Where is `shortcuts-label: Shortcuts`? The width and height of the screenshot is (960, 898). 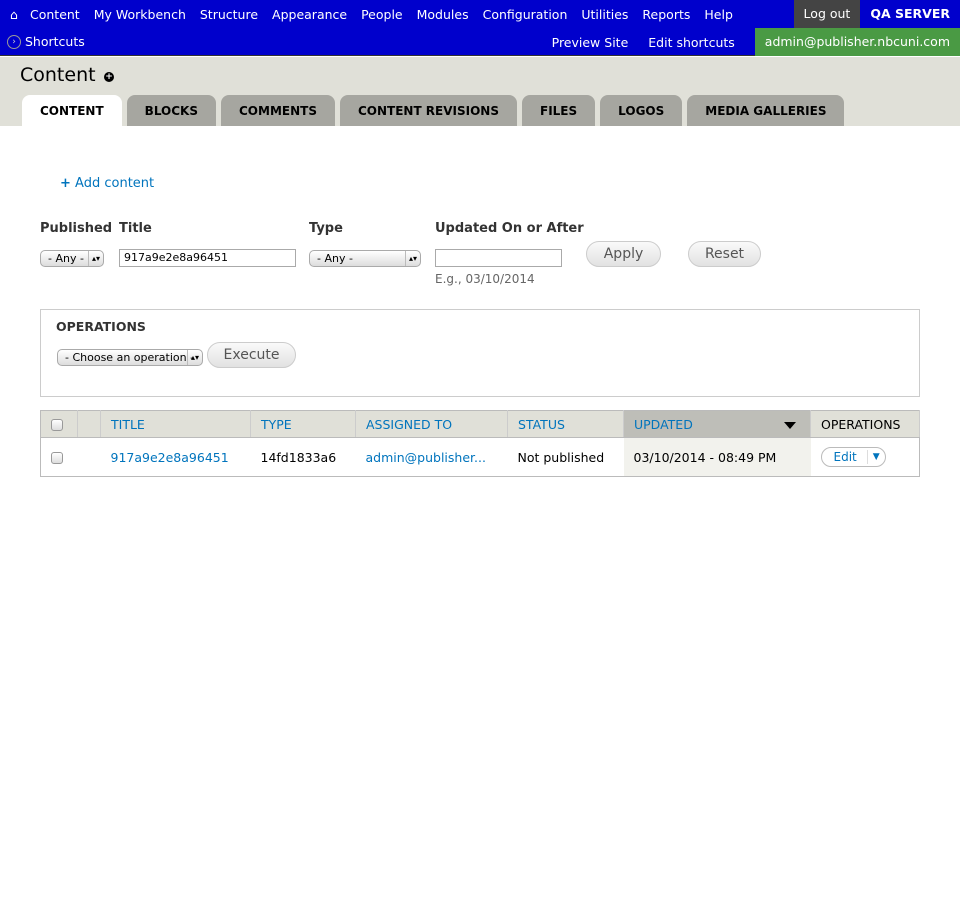
shortcuts-label: Shortcuts is located at coordinates (55, 41).